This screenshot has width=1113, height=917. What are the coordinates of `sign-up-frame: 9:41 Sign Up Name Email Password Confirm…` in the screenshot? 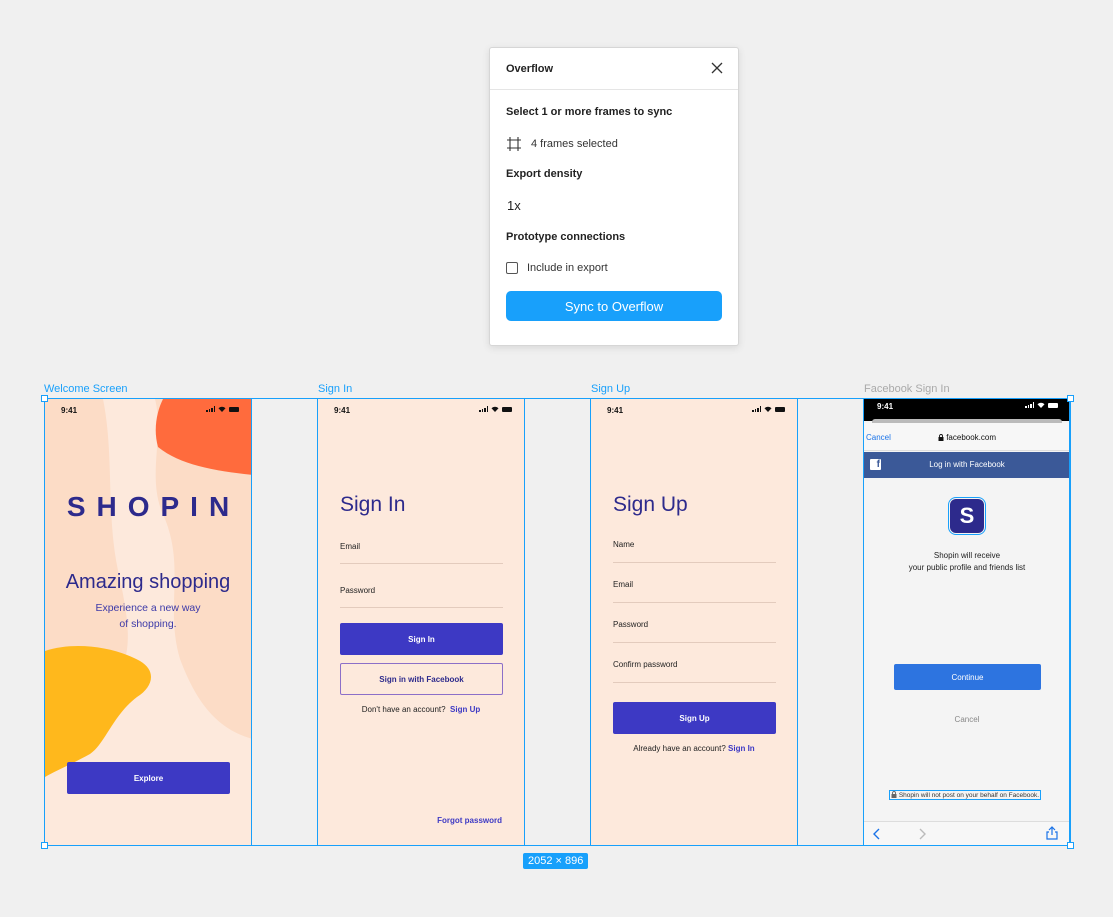 It's located at (694, 622).